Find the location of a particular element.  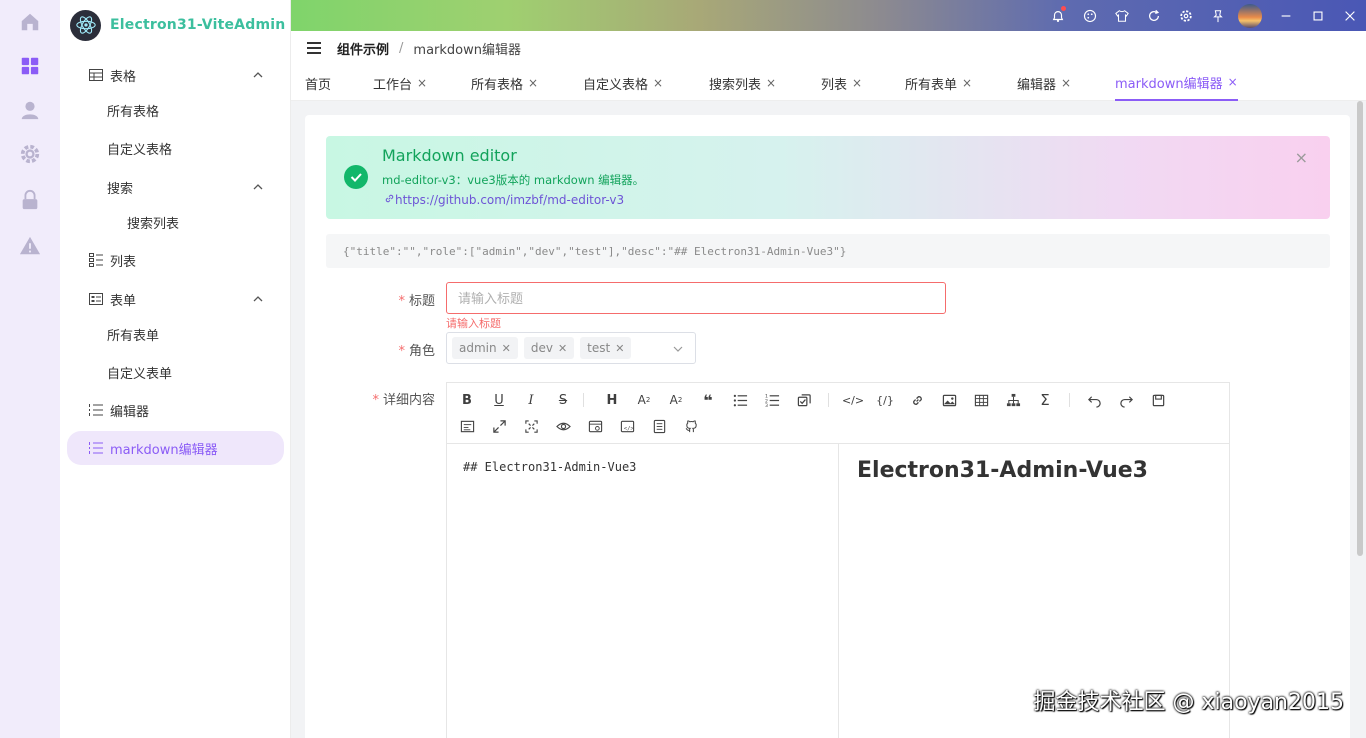

ordered-list-icon: 123 is located at coordinates (772, 400).